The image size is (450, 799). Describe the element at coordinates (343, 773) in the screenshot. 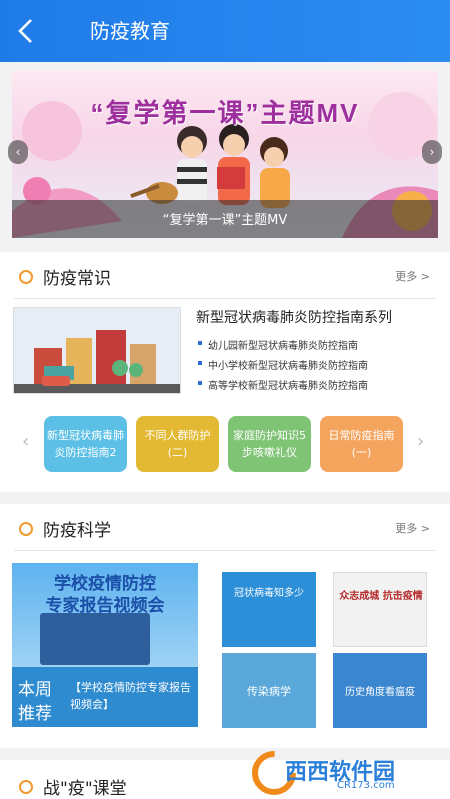

I see `watermark-logo: 西西软件园 CR173.com` at that location.